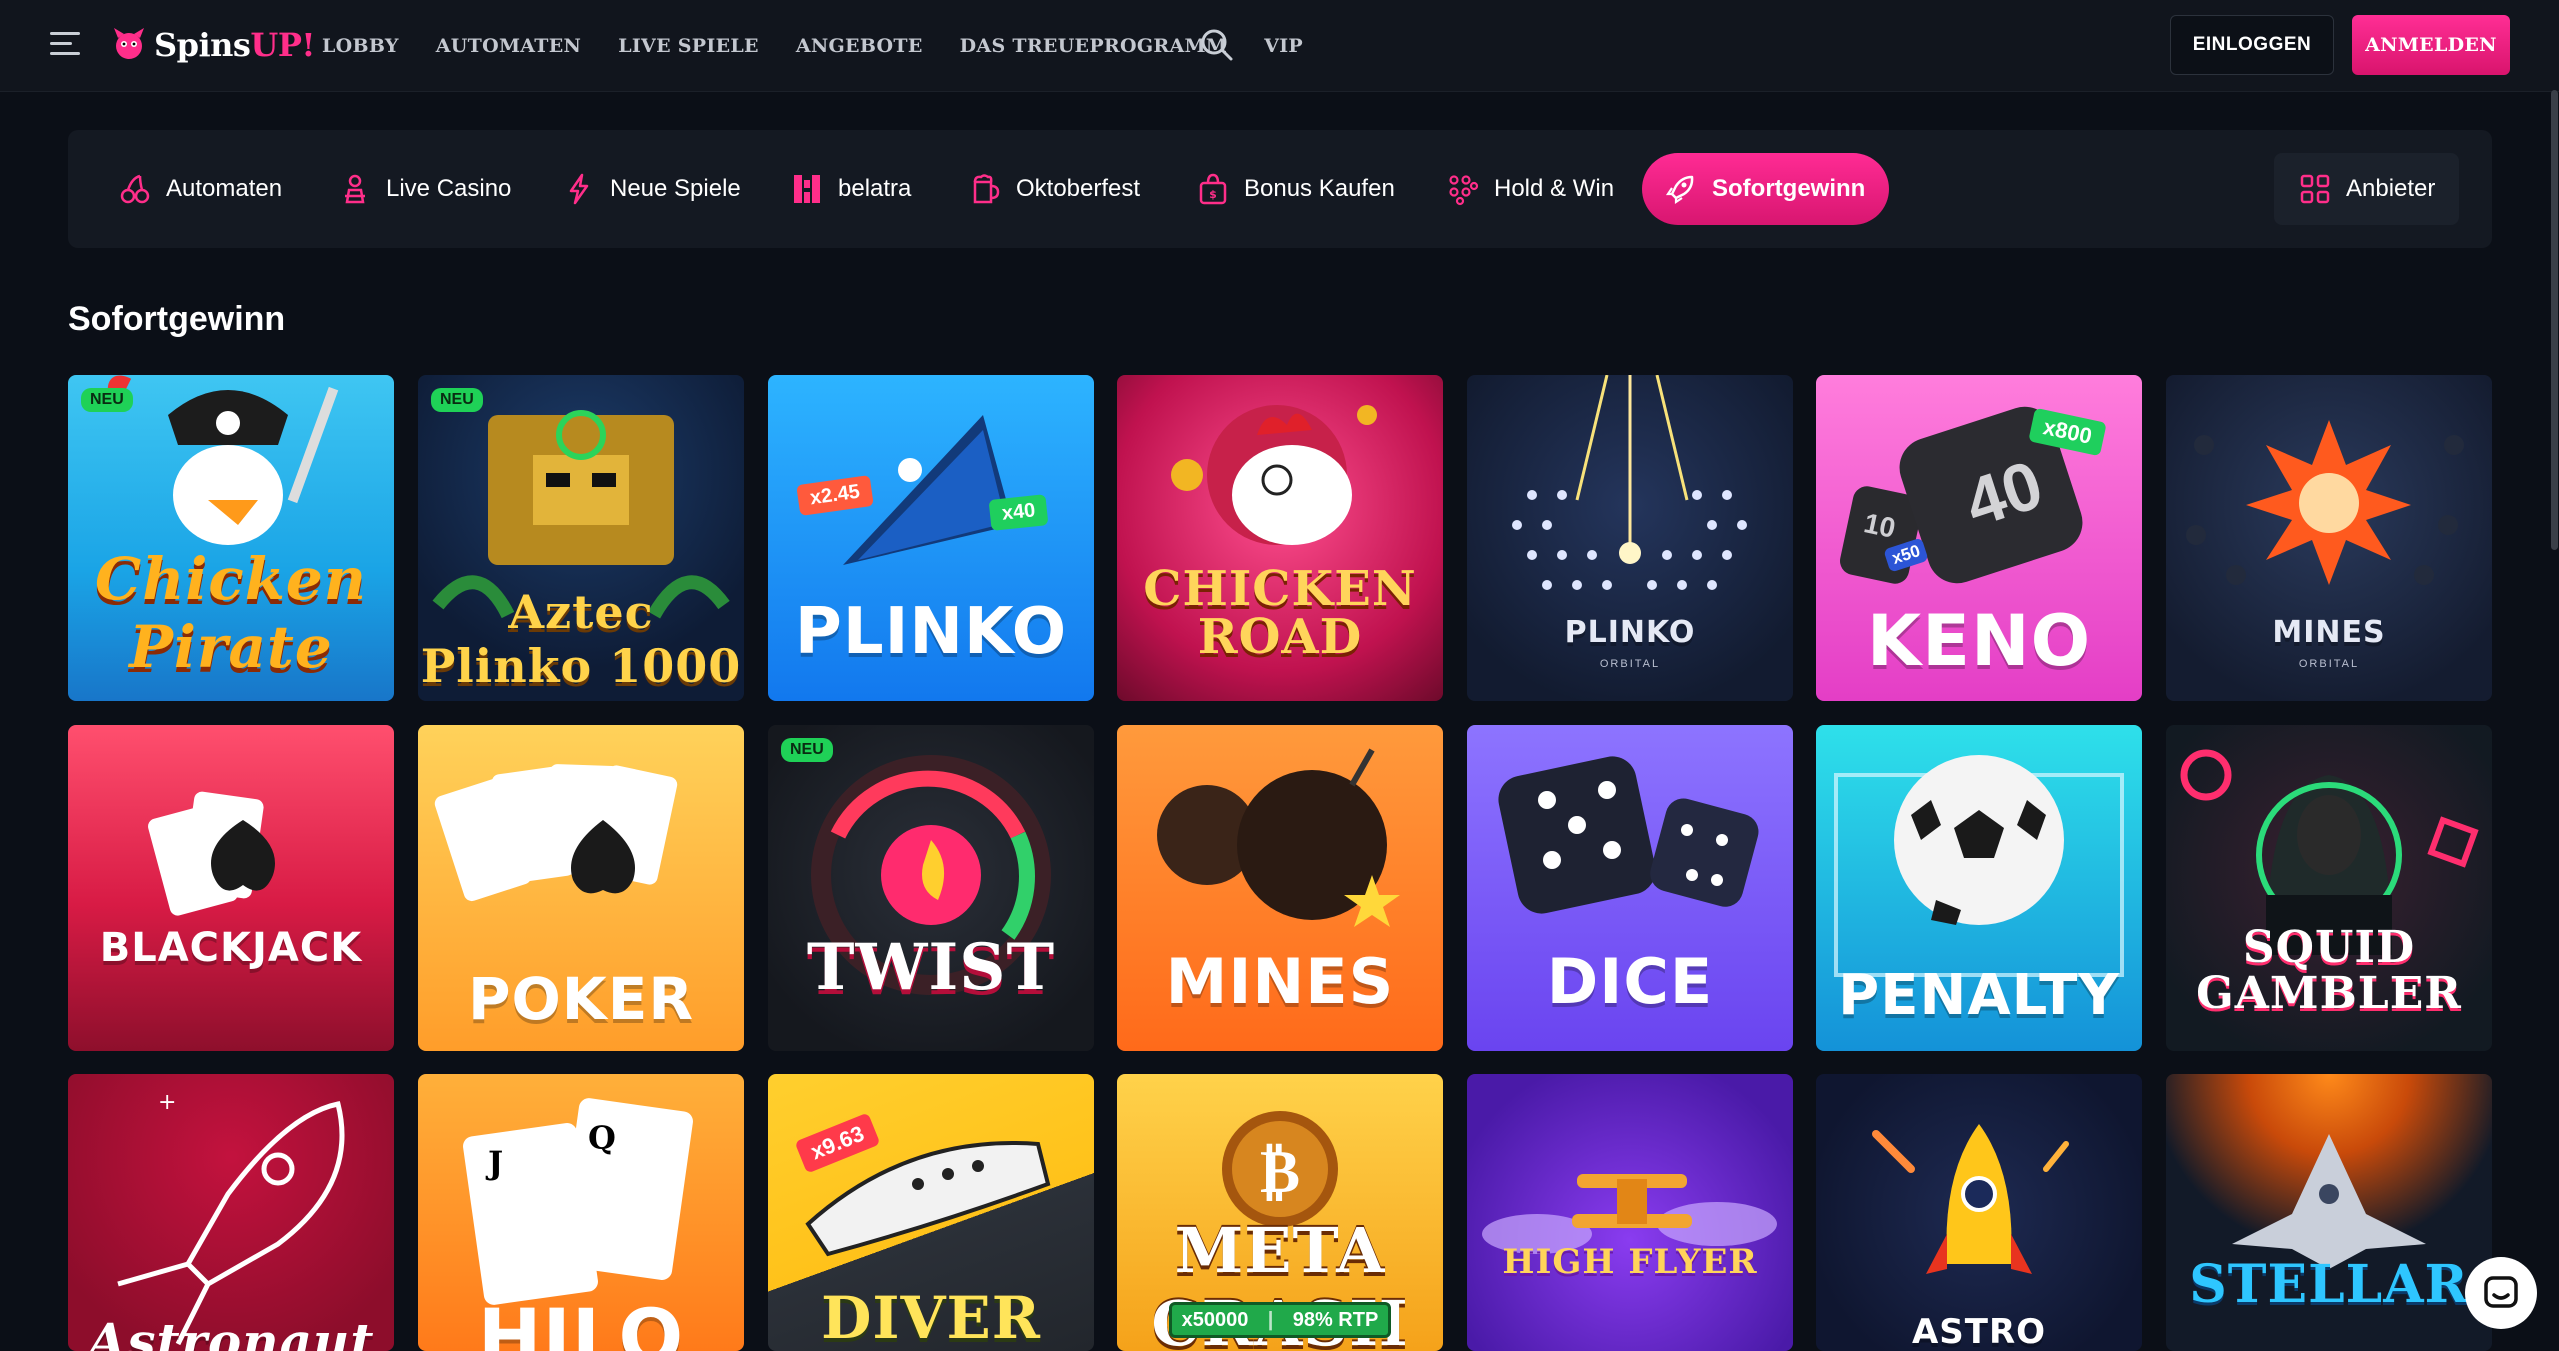 This screenshot has width=2559, height=1351. I want to click on nav-lobby: LOBBY, so click(360, 46).